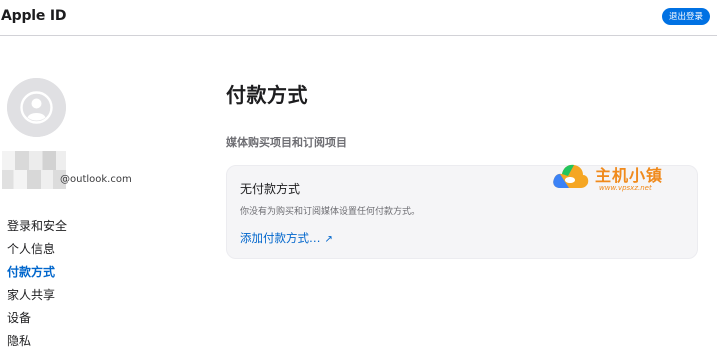 The height and width of the screenshot is (355, 717). Describe the element at coordinates (330, 212) in the screenshot. I see `card-description: 你没有为购买和订阅媒体设置任何付款方式。` at that location.